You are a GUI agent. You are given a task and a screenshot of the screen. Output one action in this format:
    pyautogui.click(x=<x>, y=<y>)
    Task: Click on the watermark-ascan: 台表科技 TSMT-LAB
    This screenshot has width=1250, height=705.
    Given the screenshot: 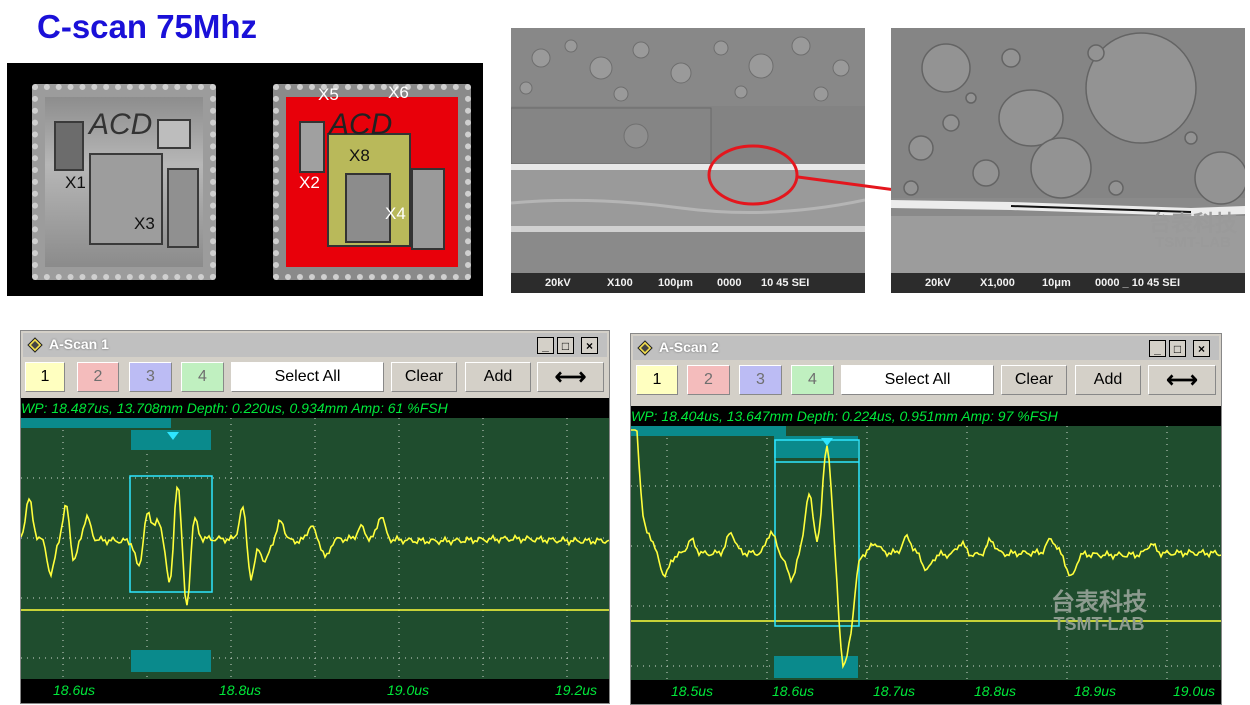 What is the action you would take?
    pyautogui.click(x=1099, y=612)
    